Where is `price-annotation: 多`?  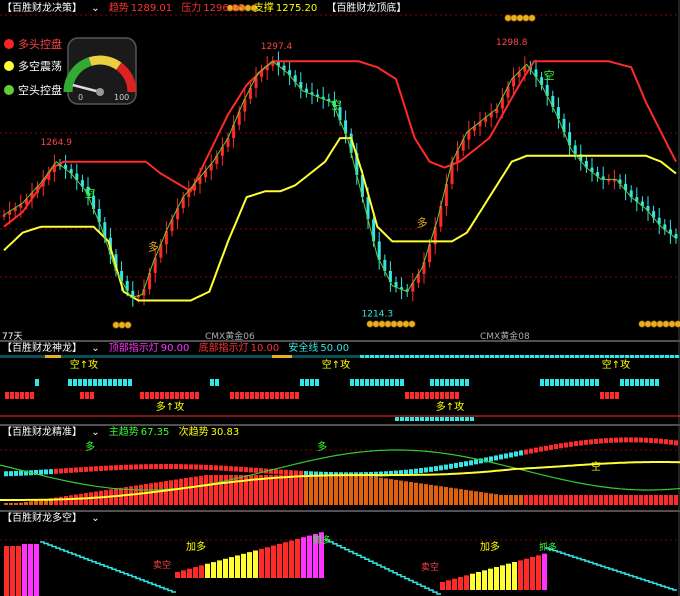
price-annotation: 多 is located at coordinates (422, 223).